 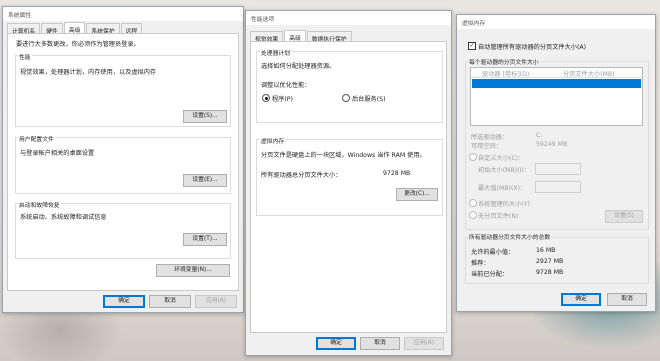 What do you see at coordinates (550, 272) in the screenshot?
I see `currently-allocated-value: 9728 MB` at bounding box center [550, 272].